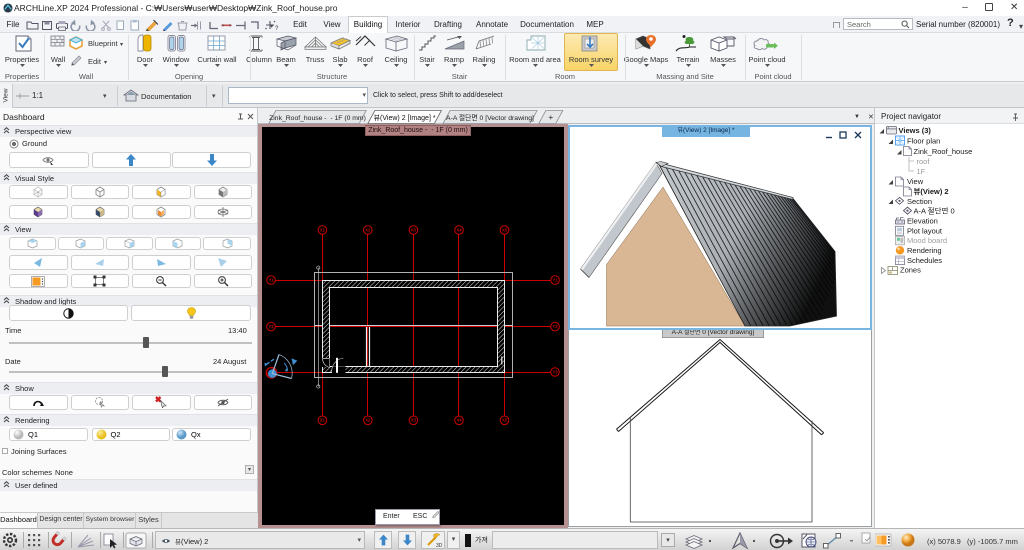 The image size is (1024, 550). I want to click on svg-text: Plot layout, so click(925, 230).